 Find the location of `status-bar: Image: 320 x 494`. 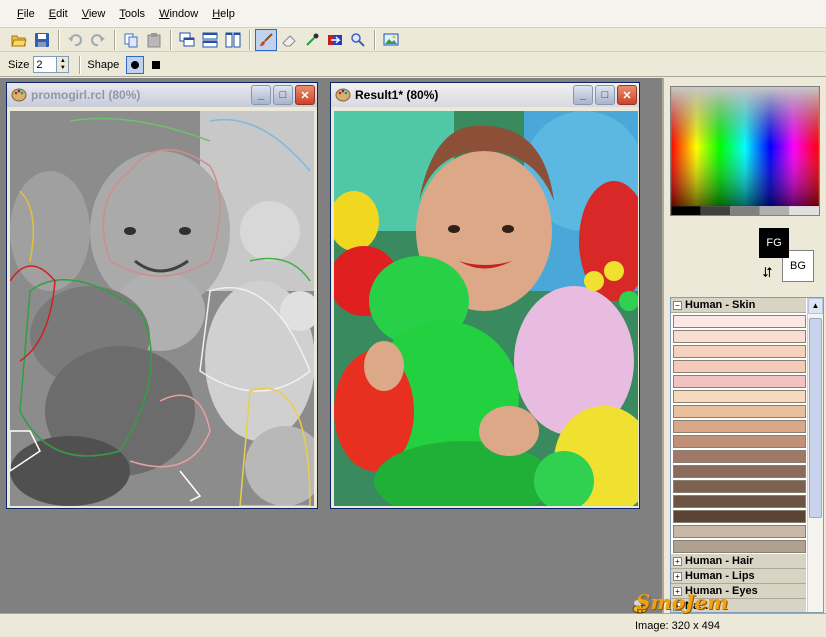

status-bar: Image: 320 x 494 is located at coordinates (413, 625).